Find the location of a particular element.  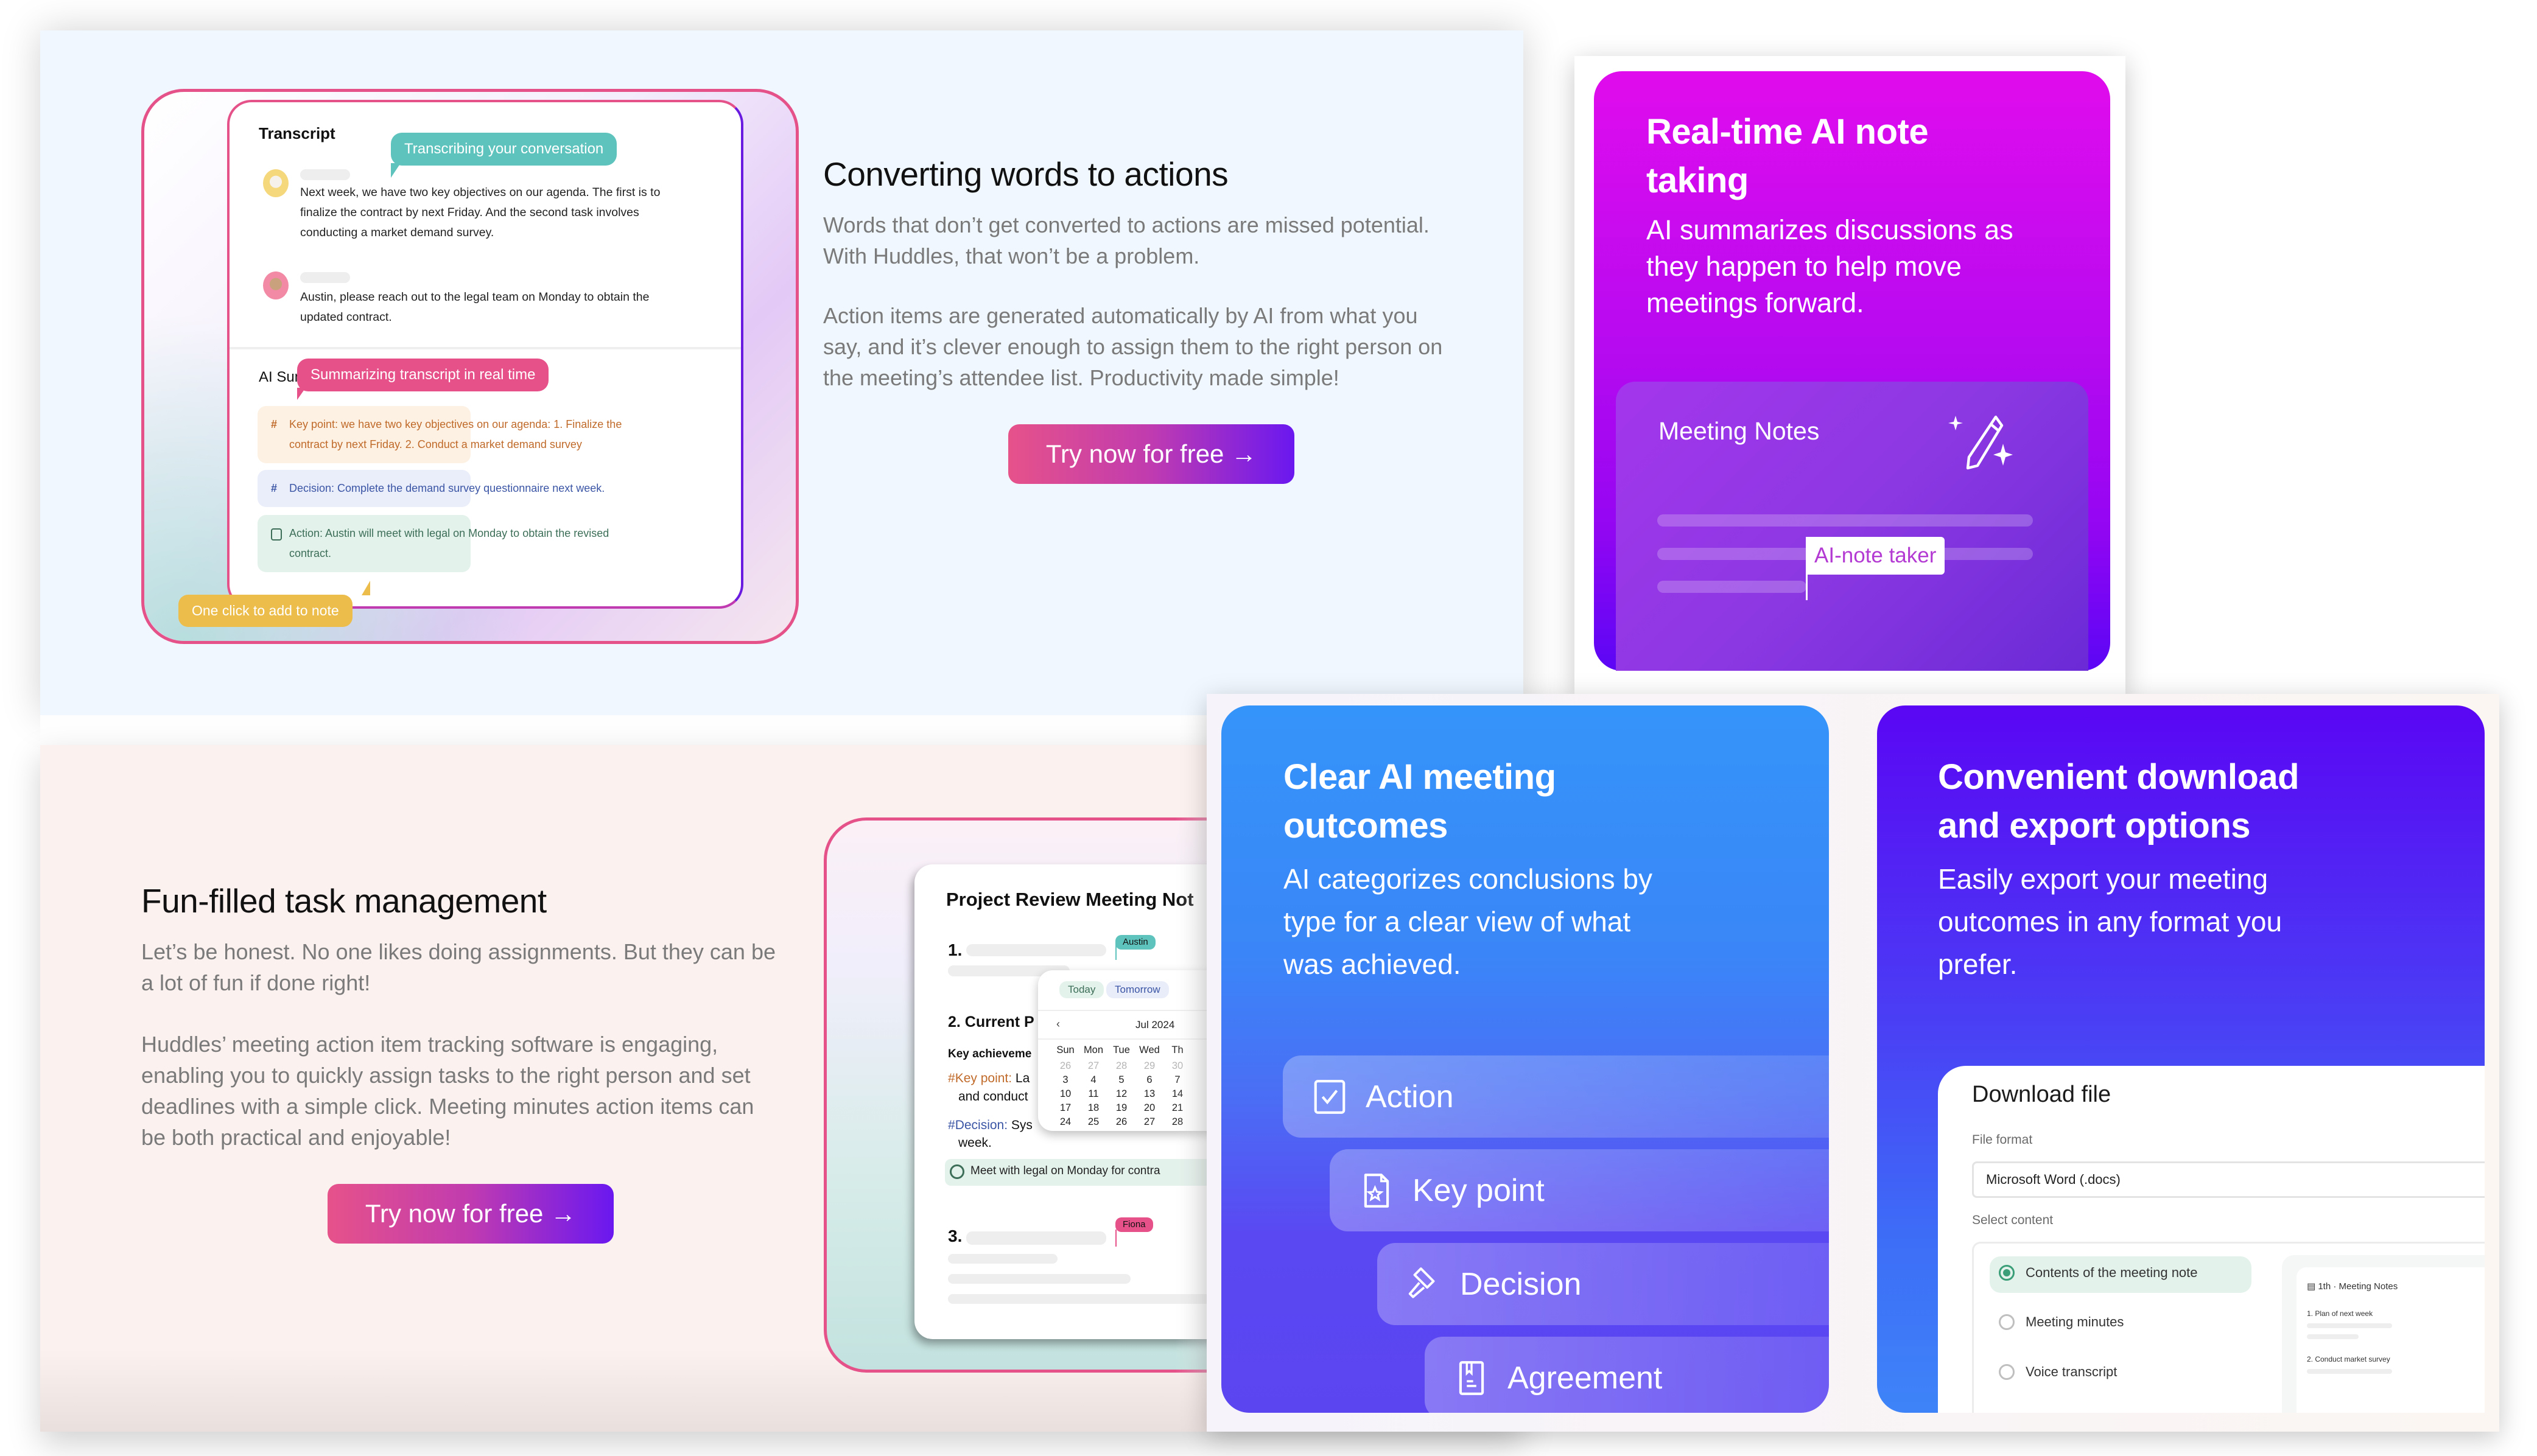

calendar-day: 25 is located at coordinates (1093, 1122).